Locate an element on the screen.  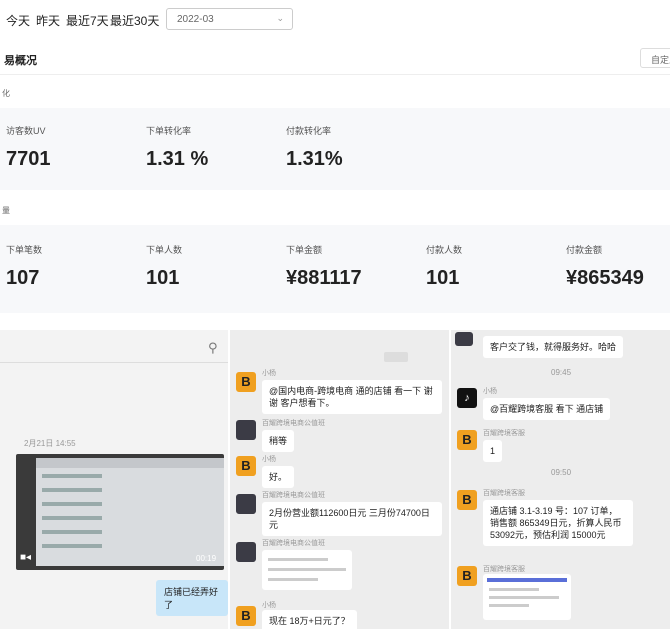
metric-label-order-amount: 下单金额 is located at coordinates (304, 250).